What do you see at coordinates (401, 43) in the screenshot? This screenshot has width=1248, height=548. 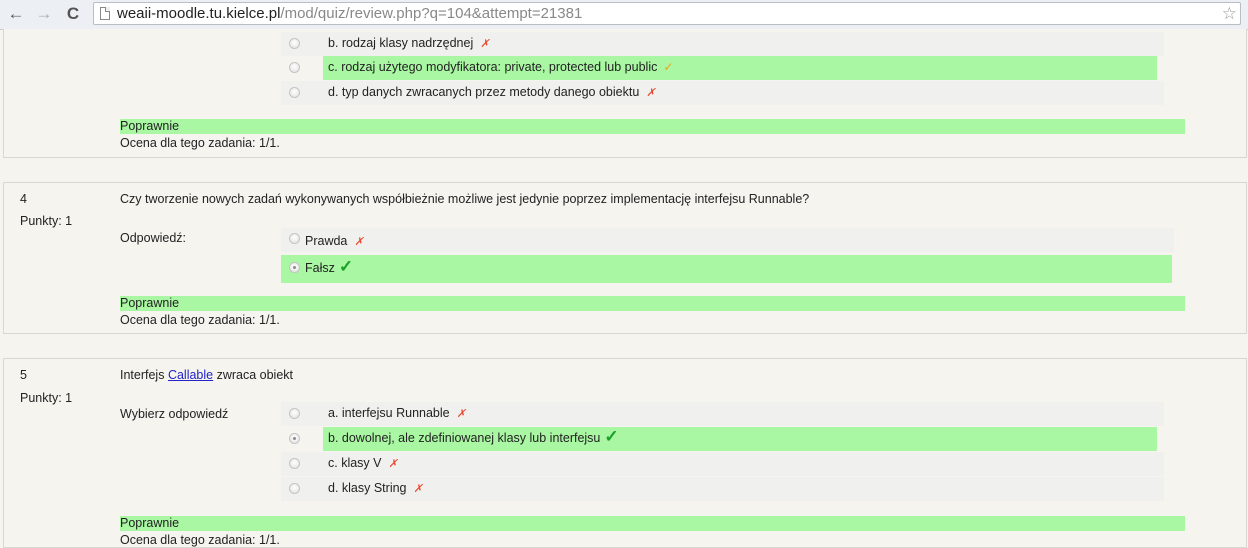 I see `option-label: b. rodzaj klasy nadrzędnej` at bounding box center [401, 43].